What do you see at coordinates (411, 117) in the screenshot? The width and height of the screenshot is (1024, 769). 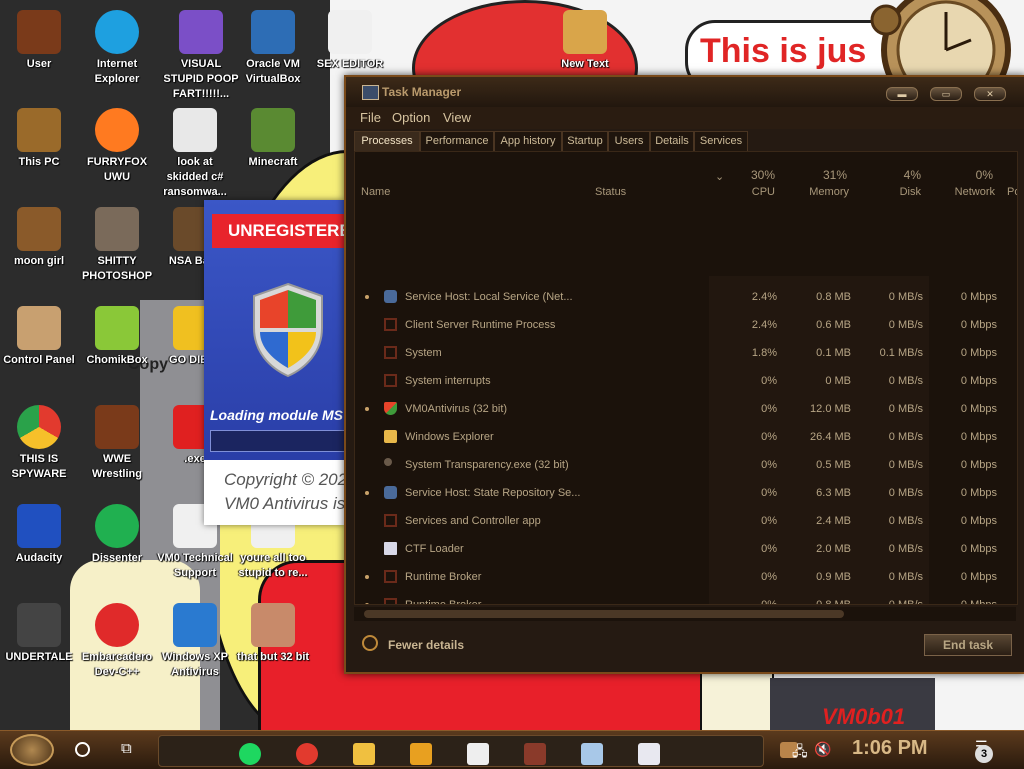 I see `menu-option: Option` at bounding box center [411, 117].